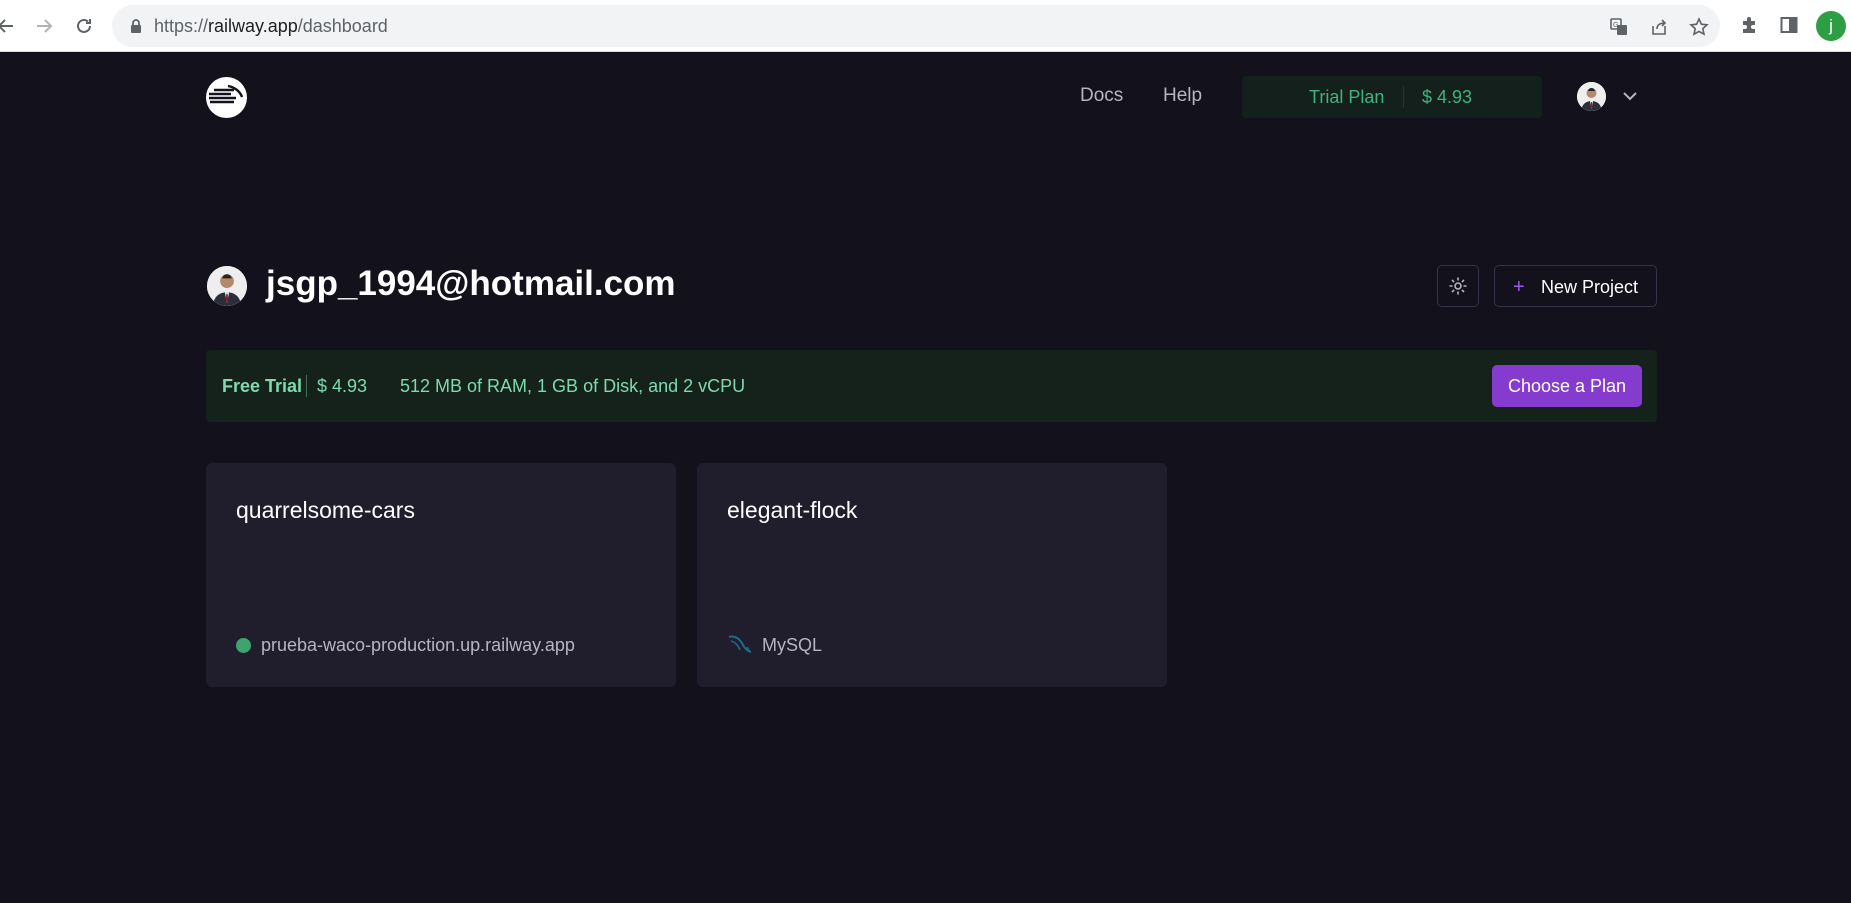 The image size is (1851, 903). I want to click on forward-icon, so click(44, 26).